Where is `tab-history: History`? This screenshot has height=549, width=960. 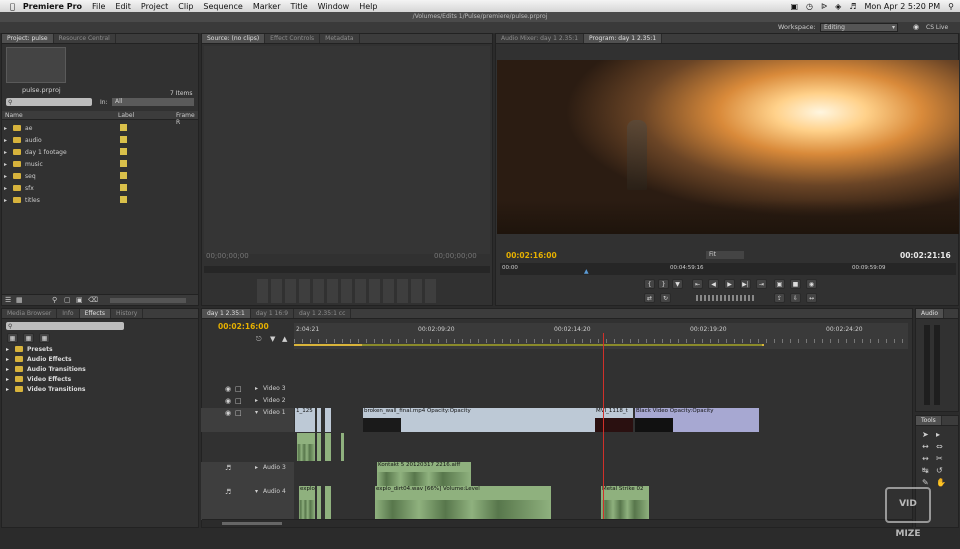 tab-history: History is located at coordinates (127, 313).